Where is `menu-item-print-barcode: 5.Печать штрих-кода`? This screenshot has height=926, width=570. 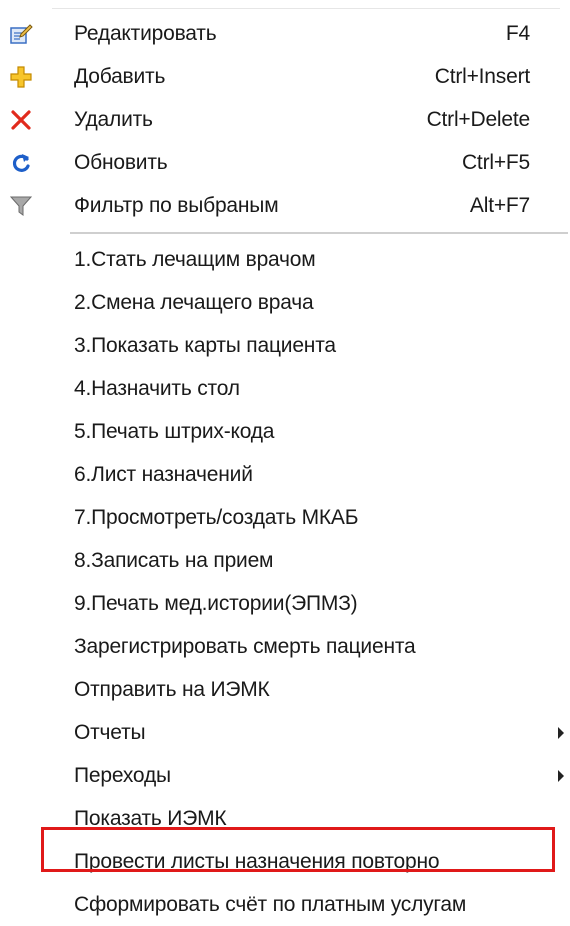
menu-item-print-barcode: 5.Печать штрих-кода is located at coordinates (285, 431).